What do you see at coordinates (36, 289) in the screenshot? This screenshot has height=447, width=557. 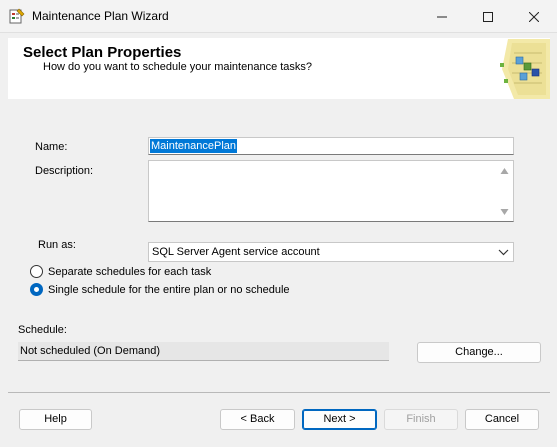 I see `radio-single-schedule` at bounding box center [36, 289].